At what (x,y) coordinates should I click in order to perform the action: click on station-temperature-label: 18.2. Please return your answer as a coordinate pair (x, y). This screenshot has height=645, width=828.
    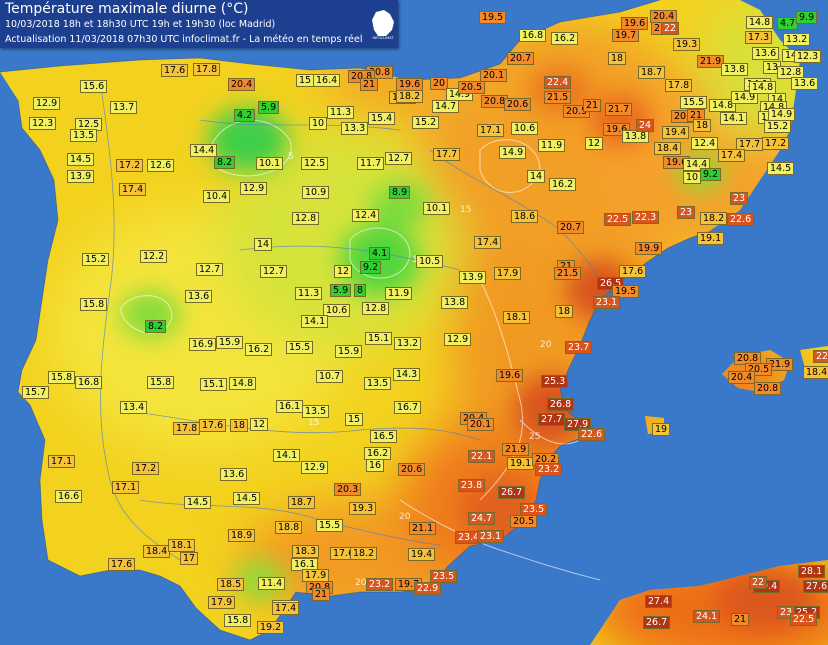
    Looking at the image, I should click on (410, 96).